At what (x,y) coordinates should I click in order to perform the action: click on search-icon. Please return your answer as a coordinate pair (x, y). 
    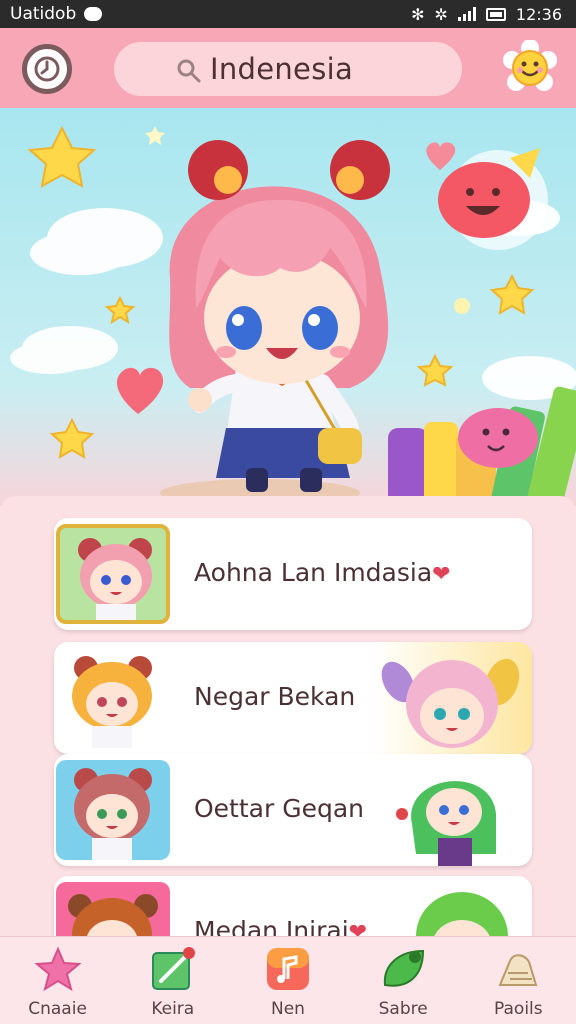
    Looking at the image, I should click on (189, 71).